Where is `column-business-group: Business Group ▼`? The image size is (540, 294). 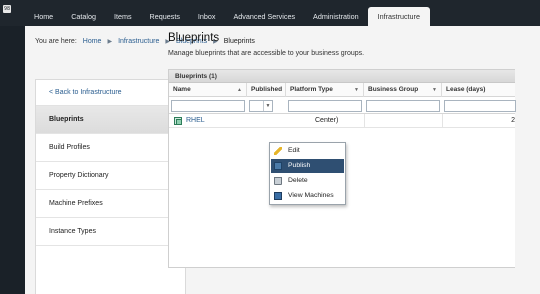 column-business-group: Business Group ▼ is located at coordinates (403, 90).